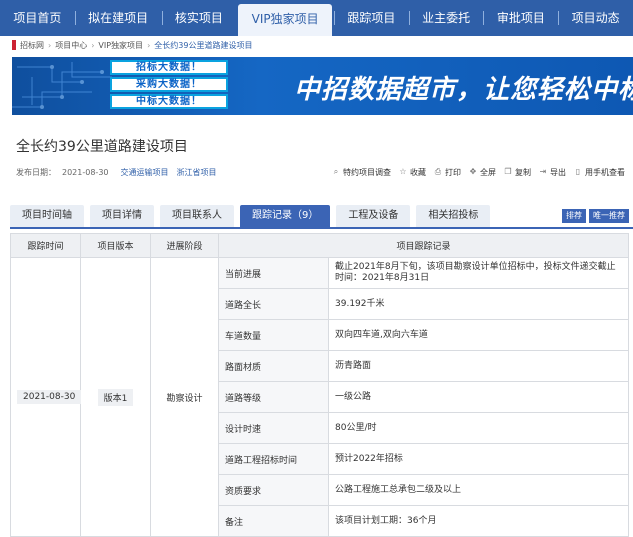 The height and width of the screenshot is (537, 633). I want to click on column-header-time: 跟踪时间, so click(45, 245).